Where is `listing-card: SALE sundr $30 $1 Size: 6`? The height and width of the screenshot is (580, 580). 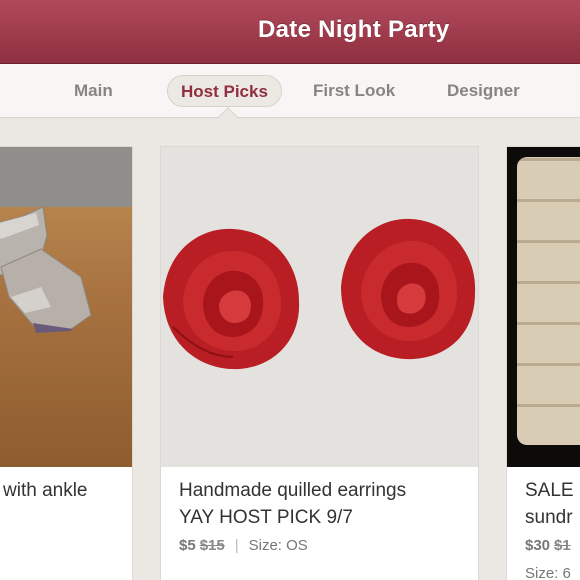
listing-card: SALE sundr $30 $1 Size: 6 is located at coordinates (543, 363).